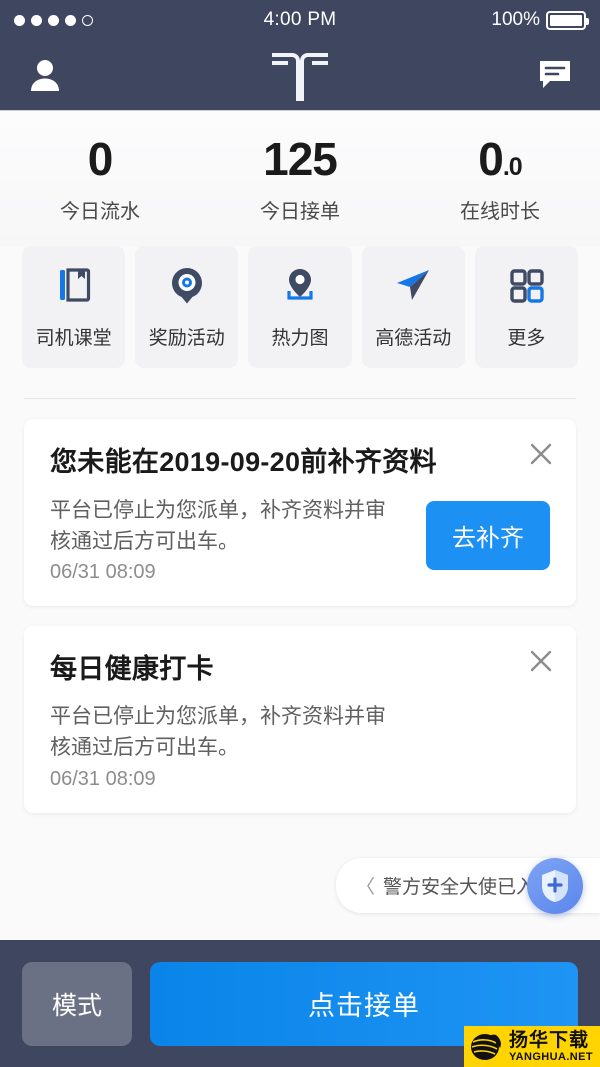  I want to click on grid-icon, so click(526, 287).